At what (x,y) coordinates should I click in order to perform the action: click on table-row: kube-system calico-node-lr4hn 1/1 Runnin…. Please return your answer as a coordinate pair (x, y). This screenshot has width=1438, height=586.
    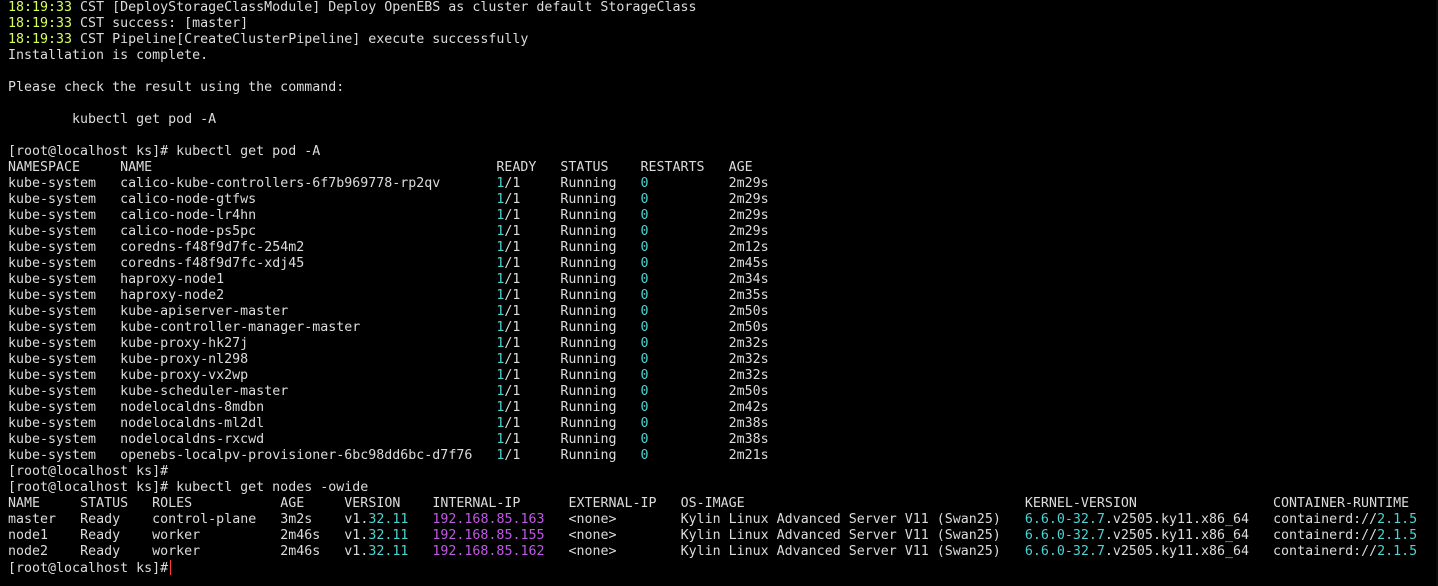
    Looking at the image, I should click on (712, 216).